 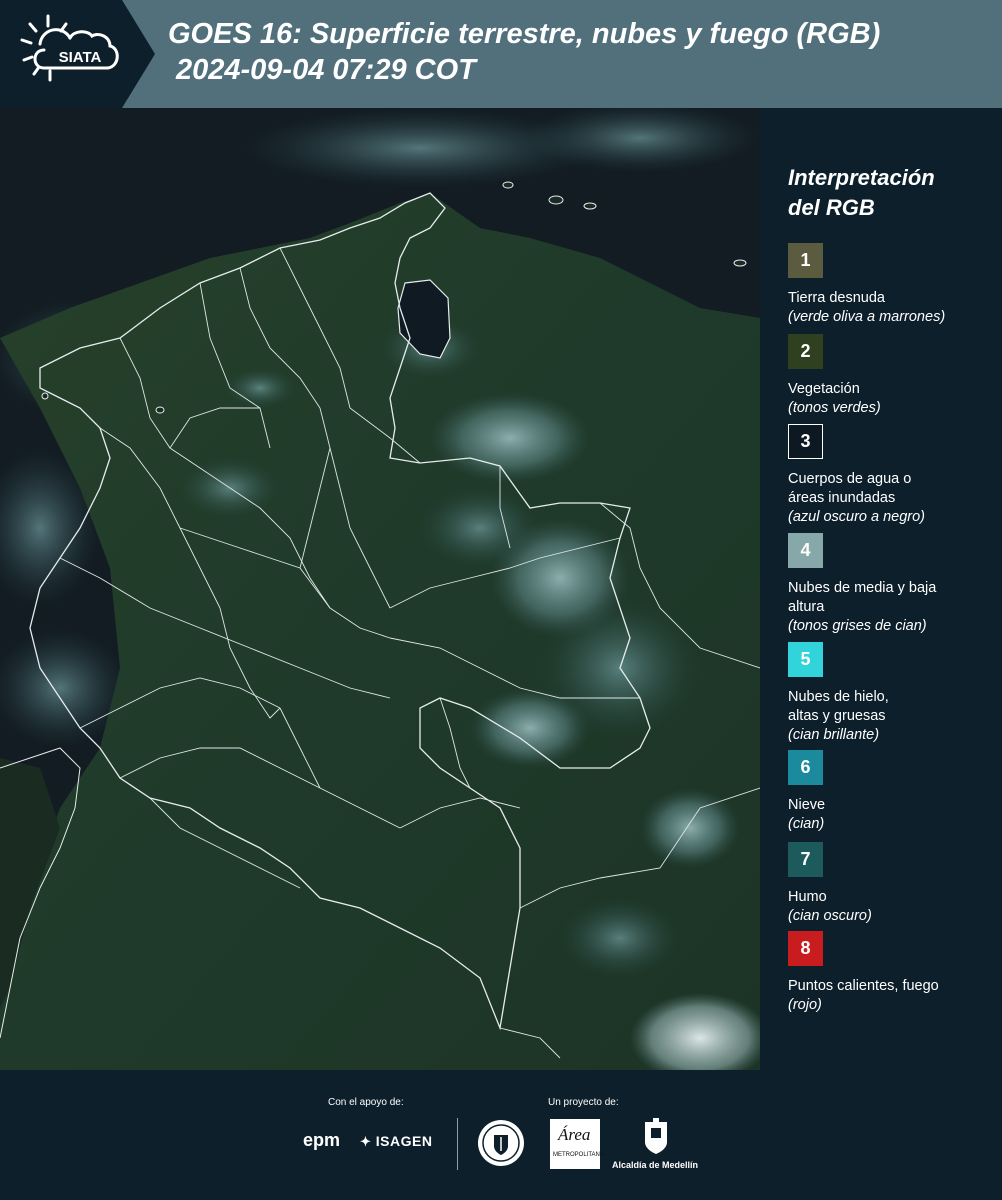 I want to click on legend-item-hint: (verde oliva a marrones), so click(x=867, y=317).